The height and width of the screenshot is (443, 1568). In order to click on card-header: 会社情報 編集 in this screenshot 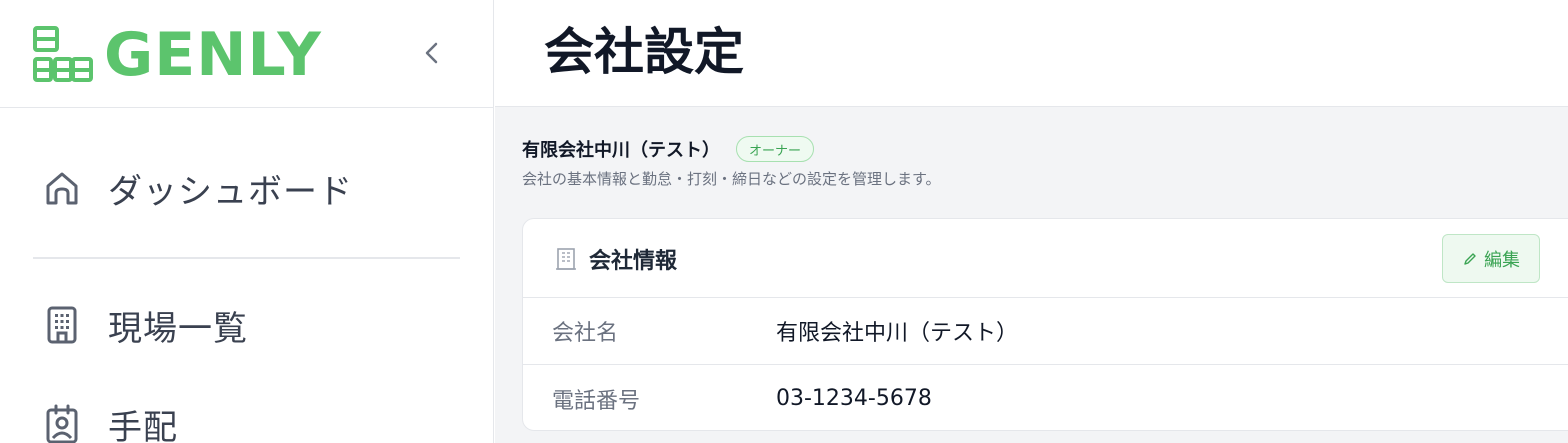, I will do `click(1045, 258)`.